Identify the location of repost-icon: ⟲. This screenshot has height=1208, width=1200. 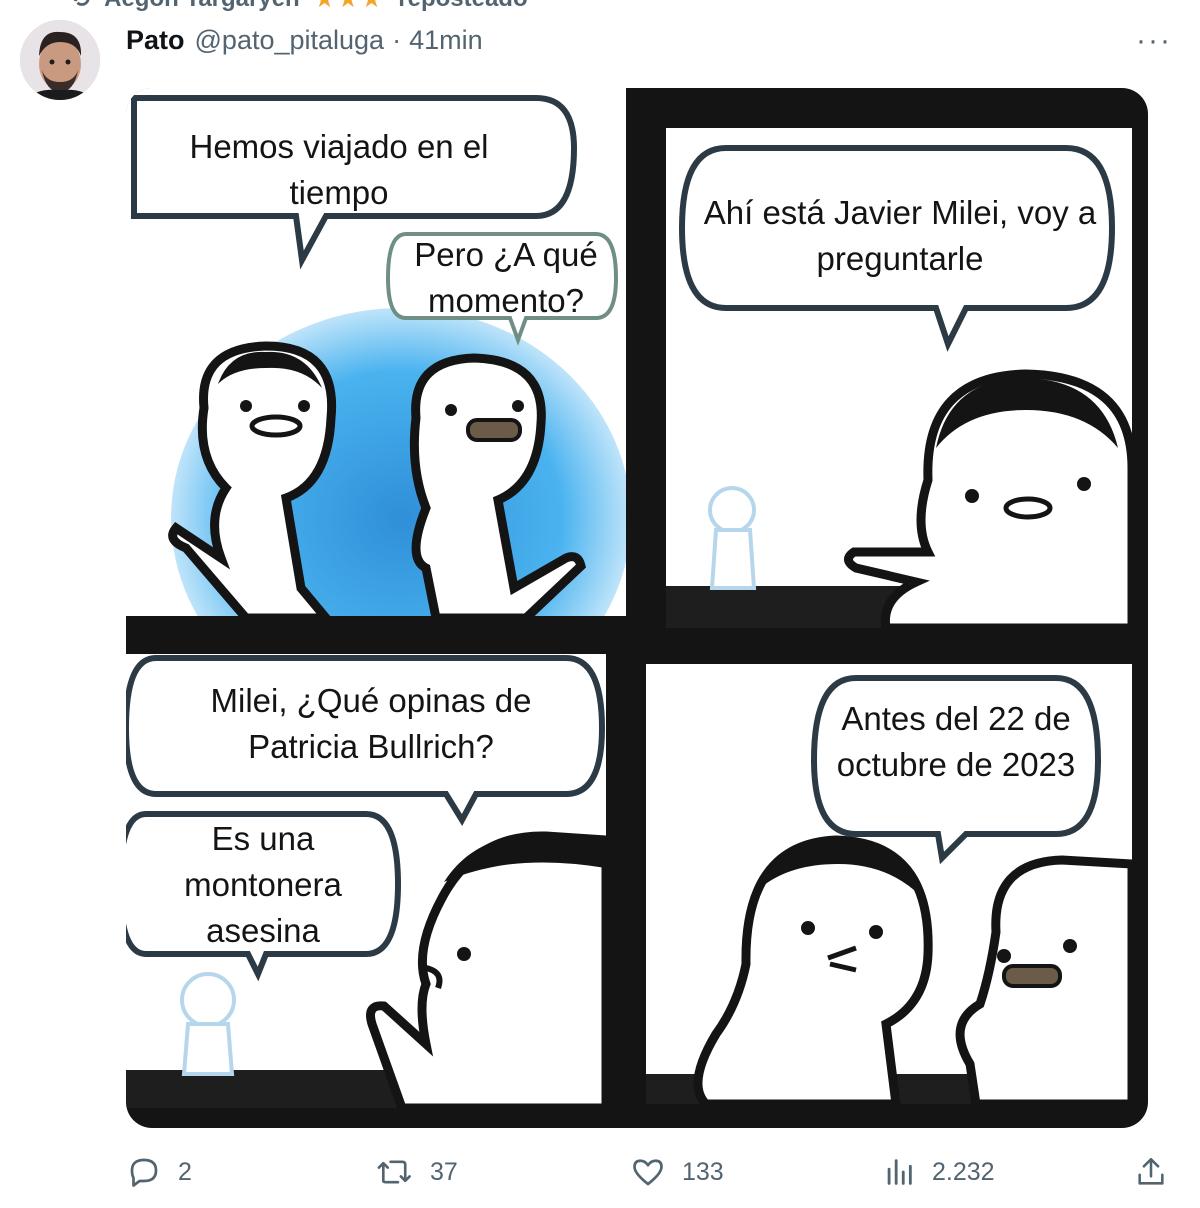
(80, 7).